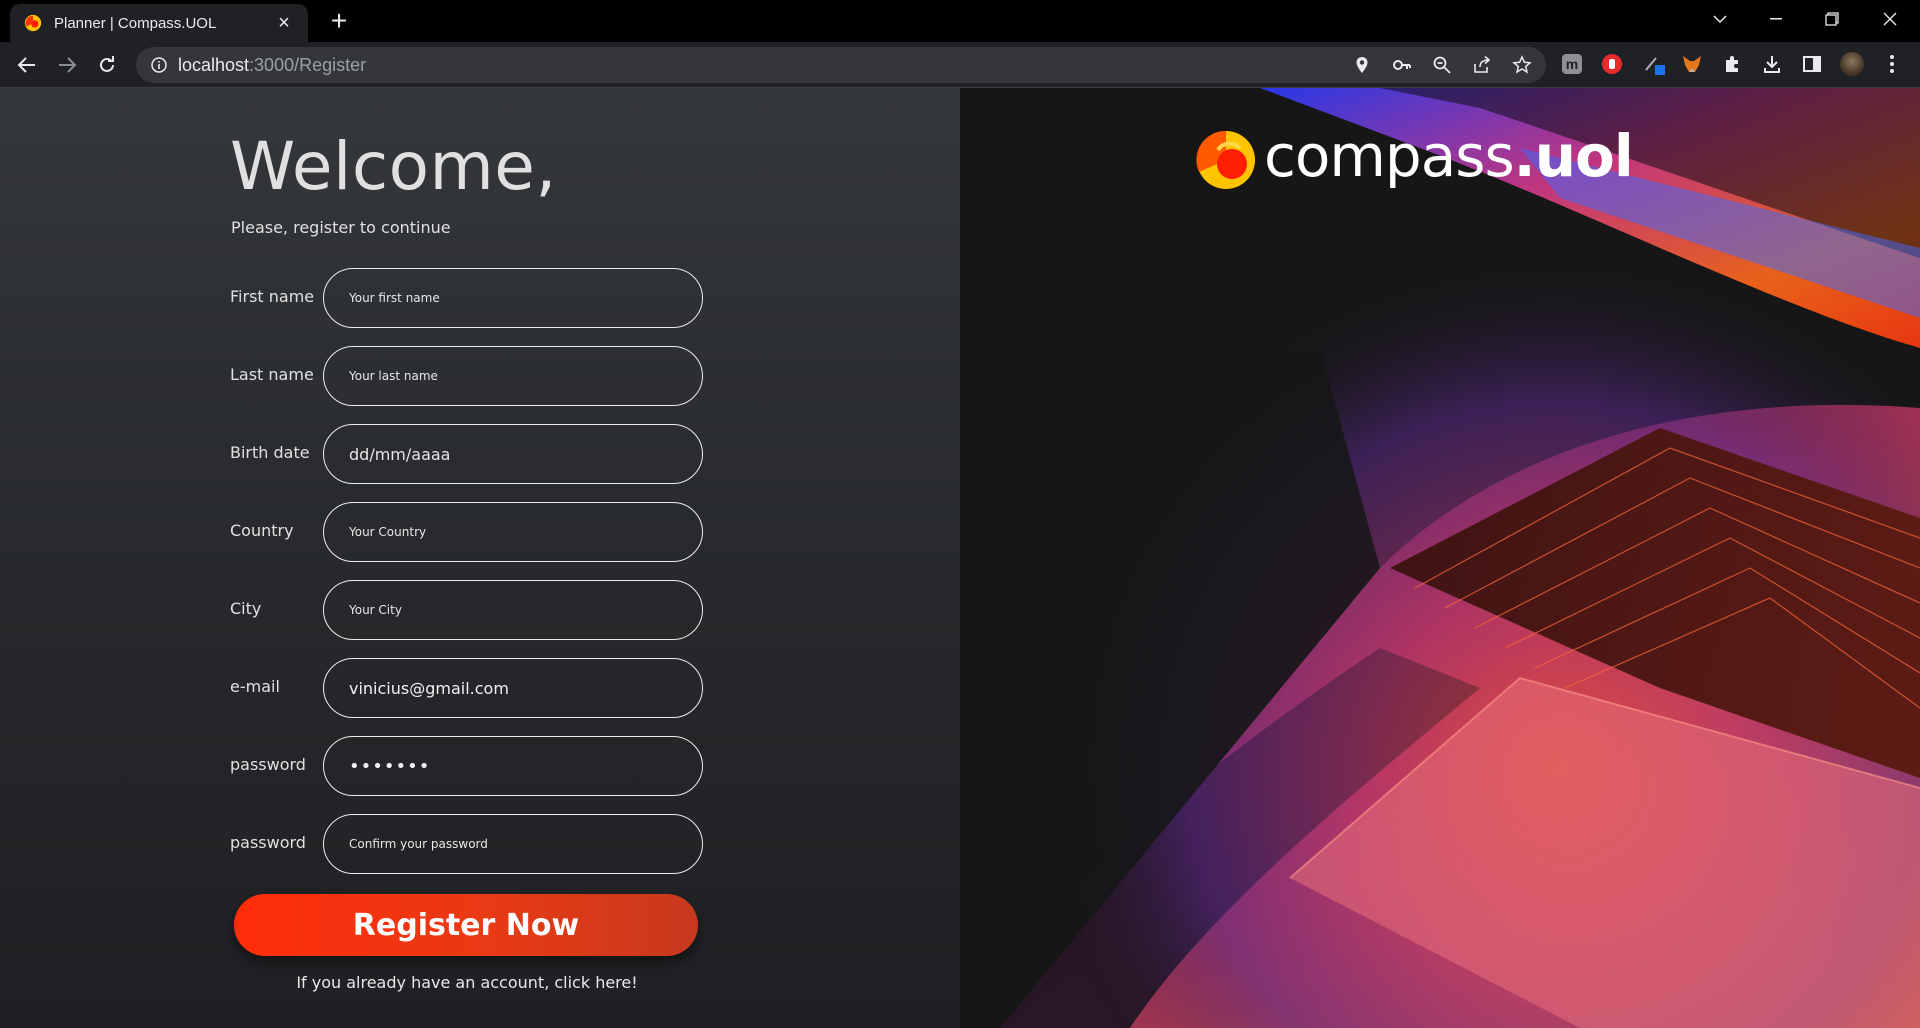  Describe the element at coordinates (1772, 64) in the screenshot. I see `download-icon` at that location.